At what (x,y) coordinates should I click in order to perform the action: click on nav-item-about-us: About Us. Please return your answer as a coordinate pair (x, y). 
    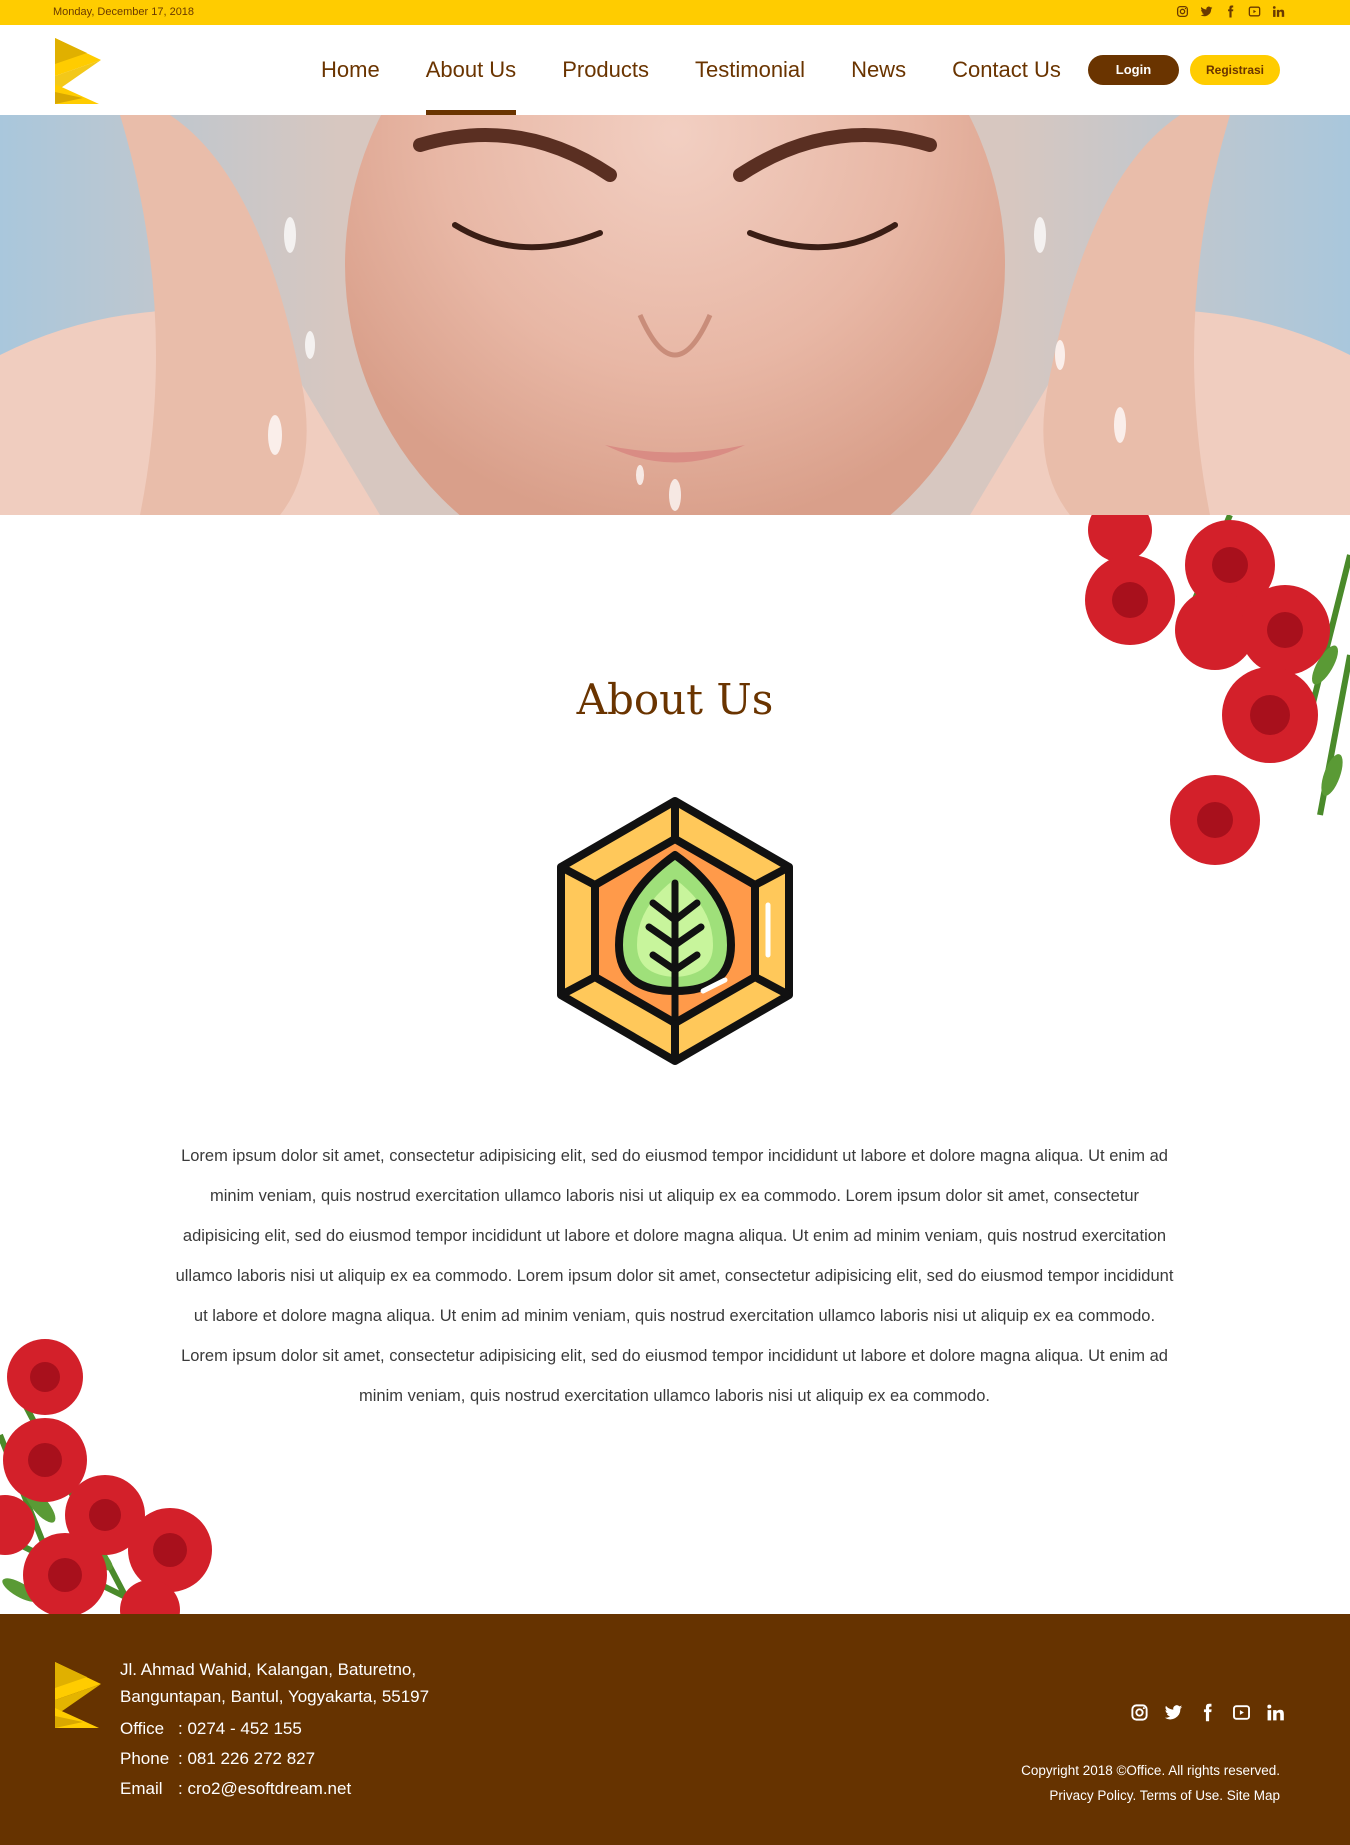
    Looking at the image, I should click on (471, 70).